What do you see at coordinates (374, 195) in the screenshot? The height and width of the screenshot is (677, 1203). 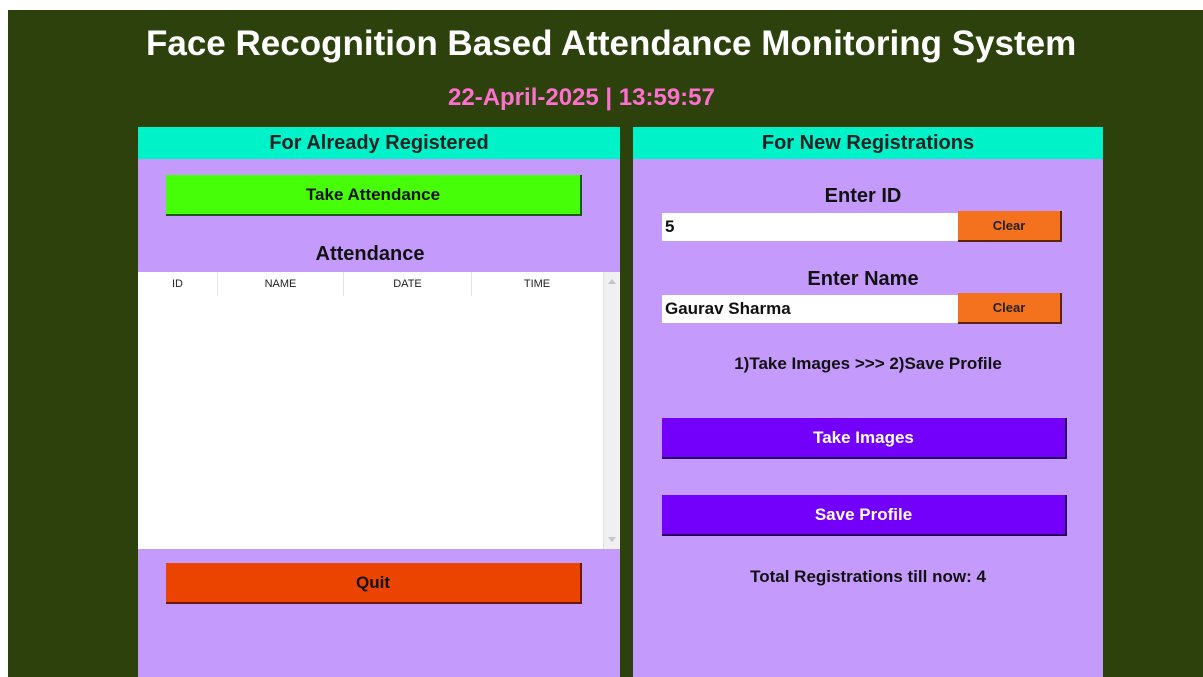 I see `take-attendance-button: Take Attendance` at bounding box center [374, 195].